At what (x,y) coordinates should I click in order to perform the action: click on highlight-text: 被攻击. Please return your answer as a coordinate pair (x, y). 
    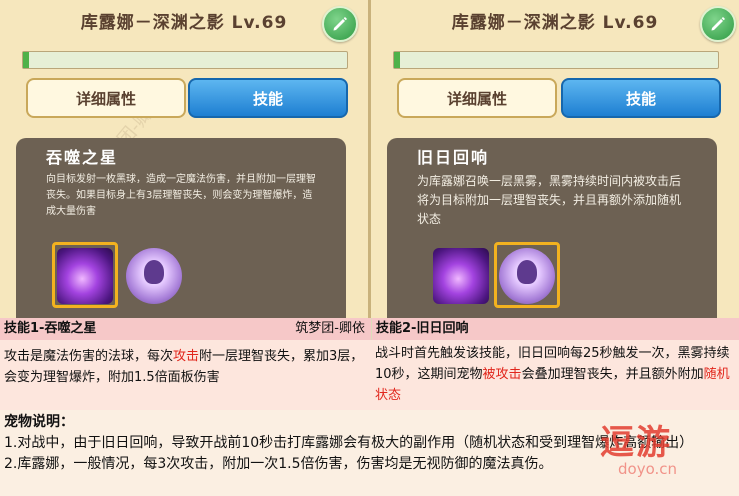
    Looking at the image, I should click on (502, 374).